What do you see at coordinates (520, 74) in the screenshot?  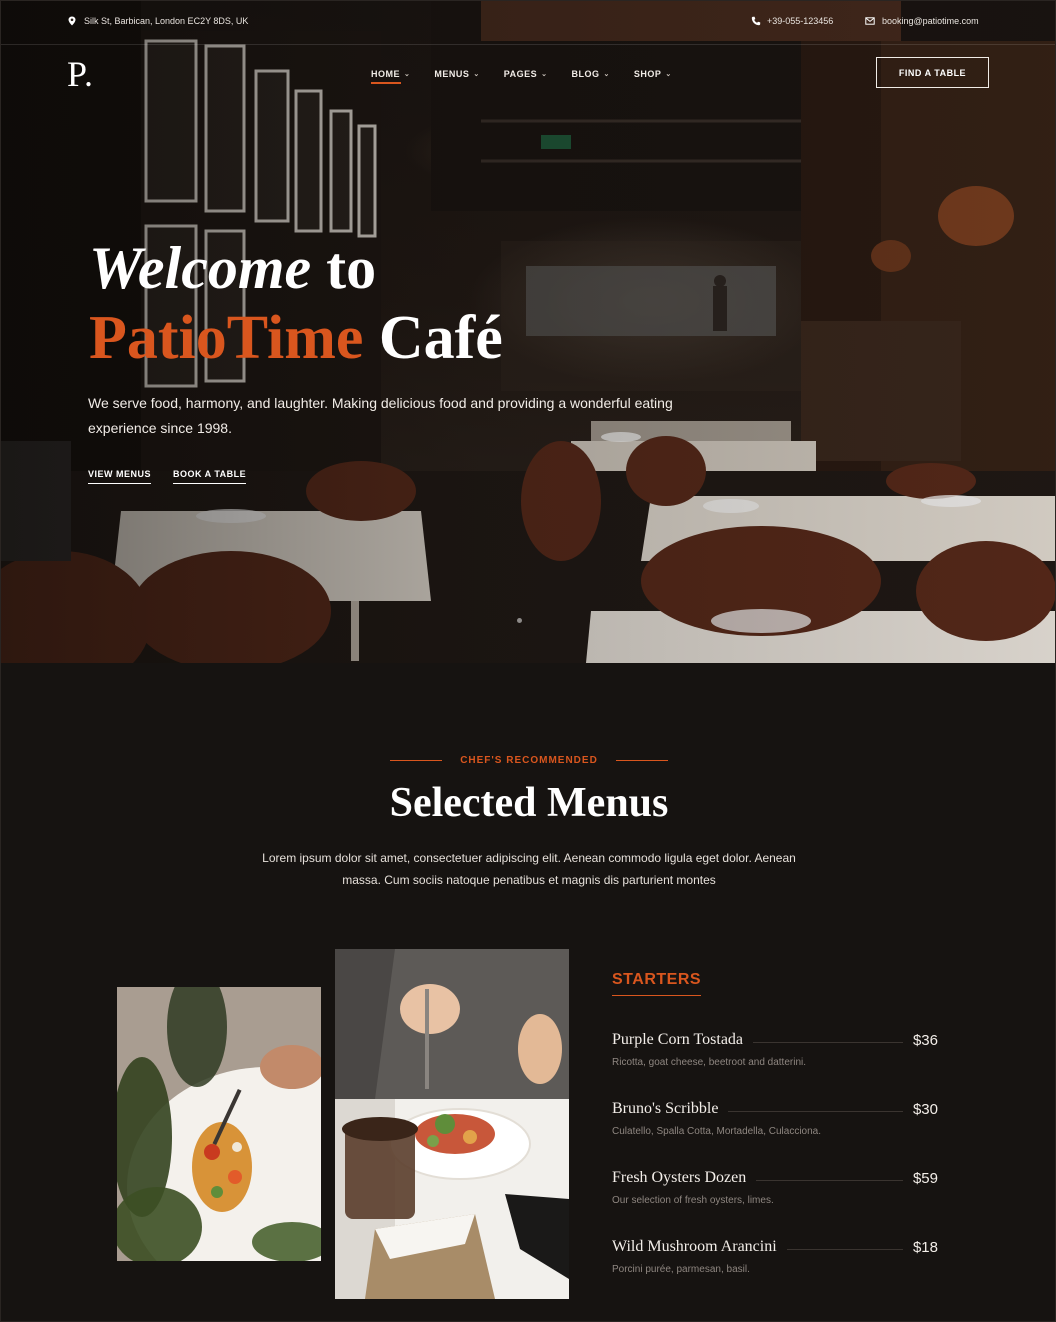 I see `nav-item-label: PAGES` at bounding box center [520, 74].